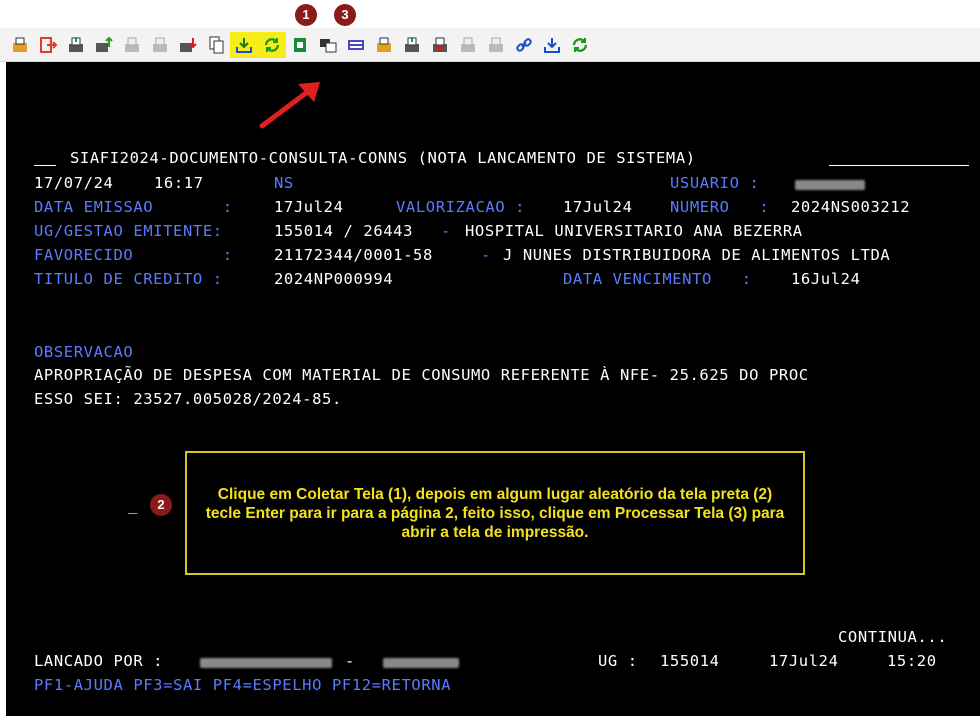  Describe the element at coordinates (440, 45) in the screenshot. I see `print-red-icon` at that location.